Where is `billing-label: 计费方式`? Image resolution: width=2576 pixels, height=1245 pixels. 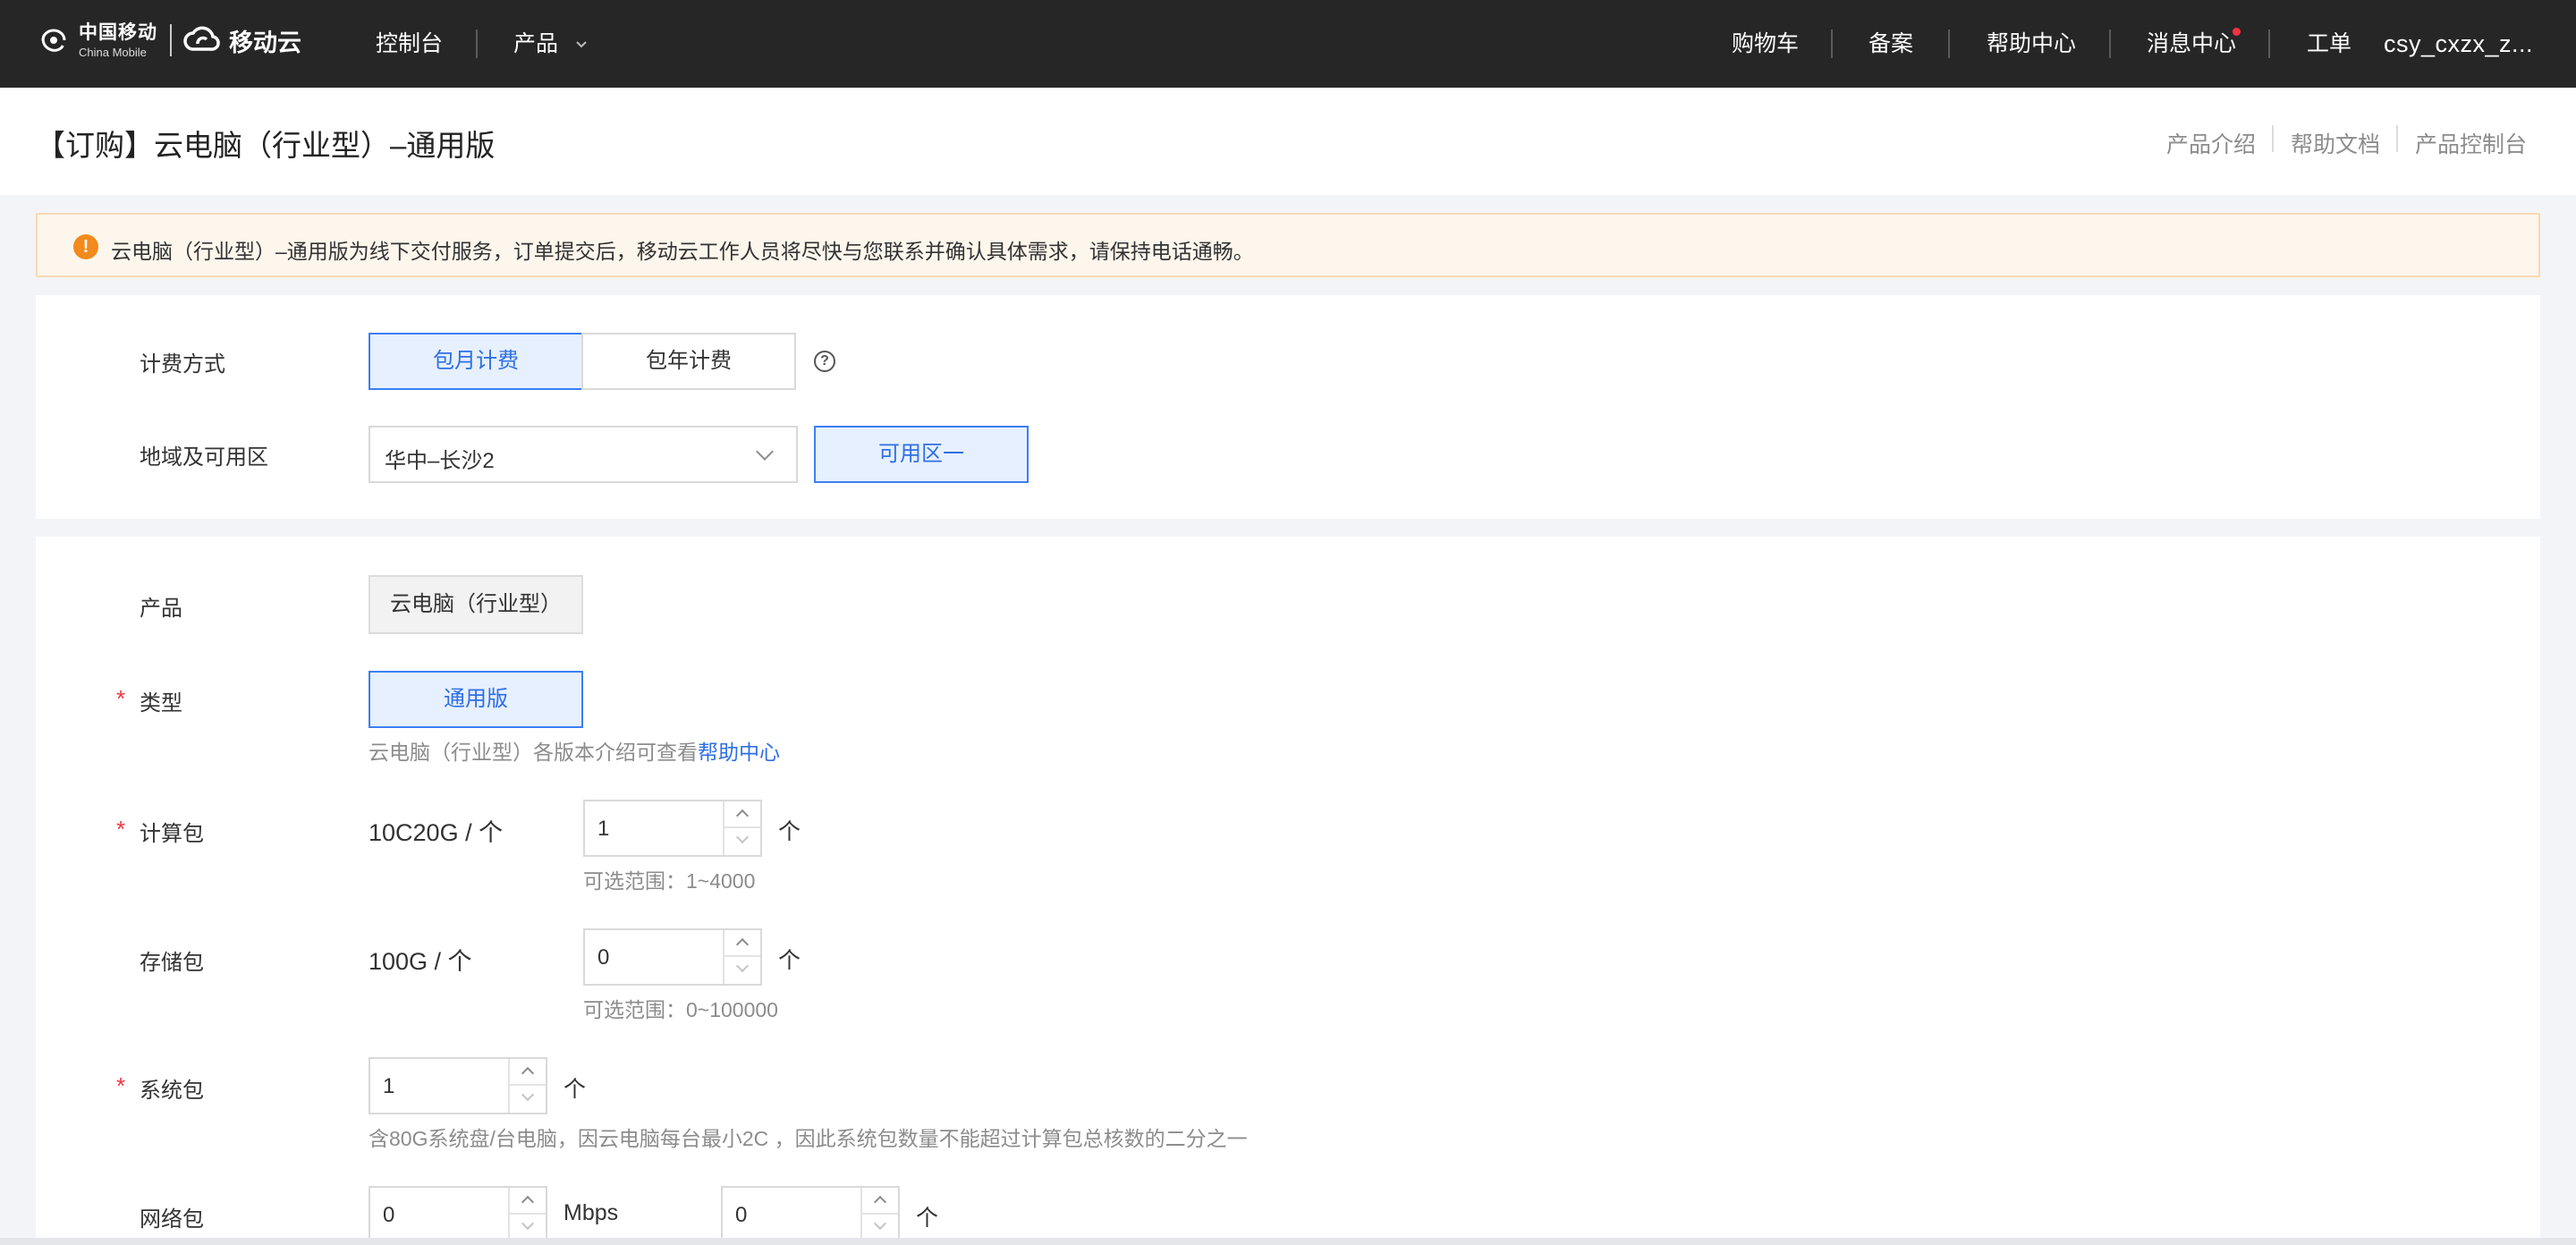
billing-label: 计费方式 is located at coordinates (182, 364).